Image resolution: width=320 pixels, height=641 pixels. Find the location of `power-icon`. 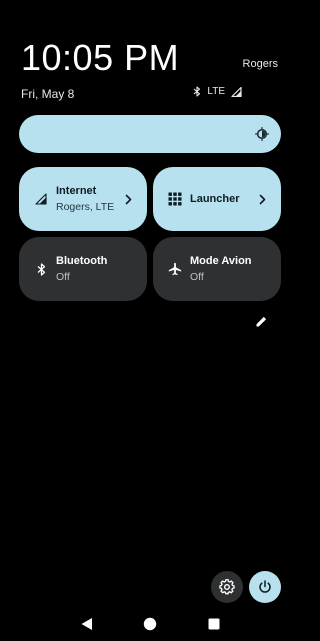

power-icon is located at coordinates (265, 587).